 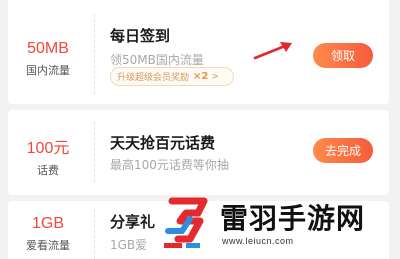 What do you see at coordinates (129, 245) in the screenshot?
I see `task-description: 1GB爱` at bounding box center [129, 245].